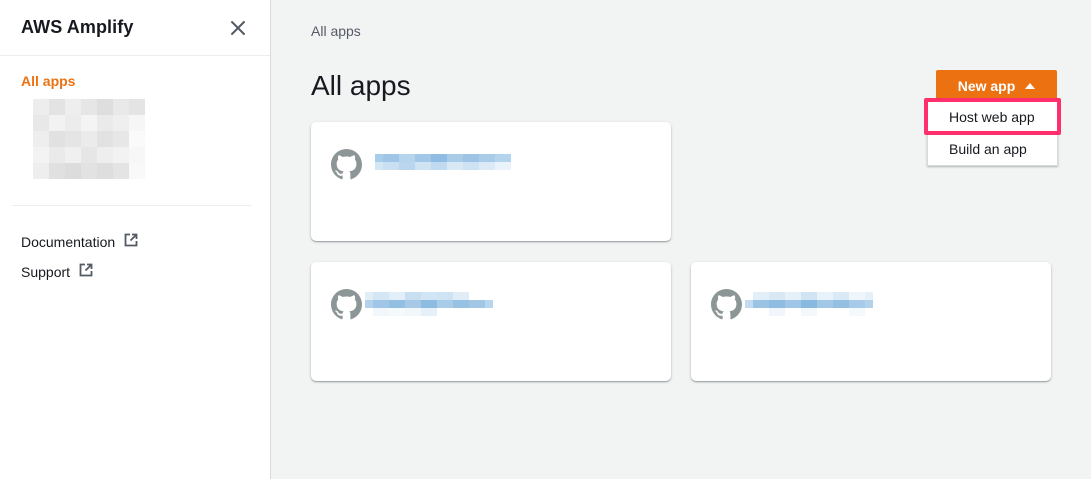 The image size is (1091, 479). Describe the element at coordinates (238, 28) in the screenshot. I see `close-icon` at that location.